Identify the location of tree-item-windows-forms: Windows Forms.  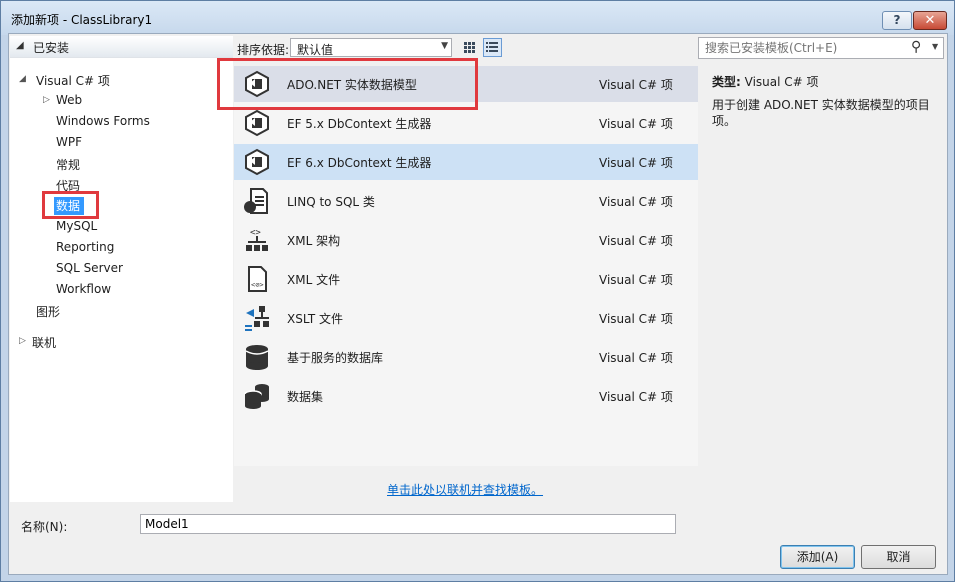
(103, 121).